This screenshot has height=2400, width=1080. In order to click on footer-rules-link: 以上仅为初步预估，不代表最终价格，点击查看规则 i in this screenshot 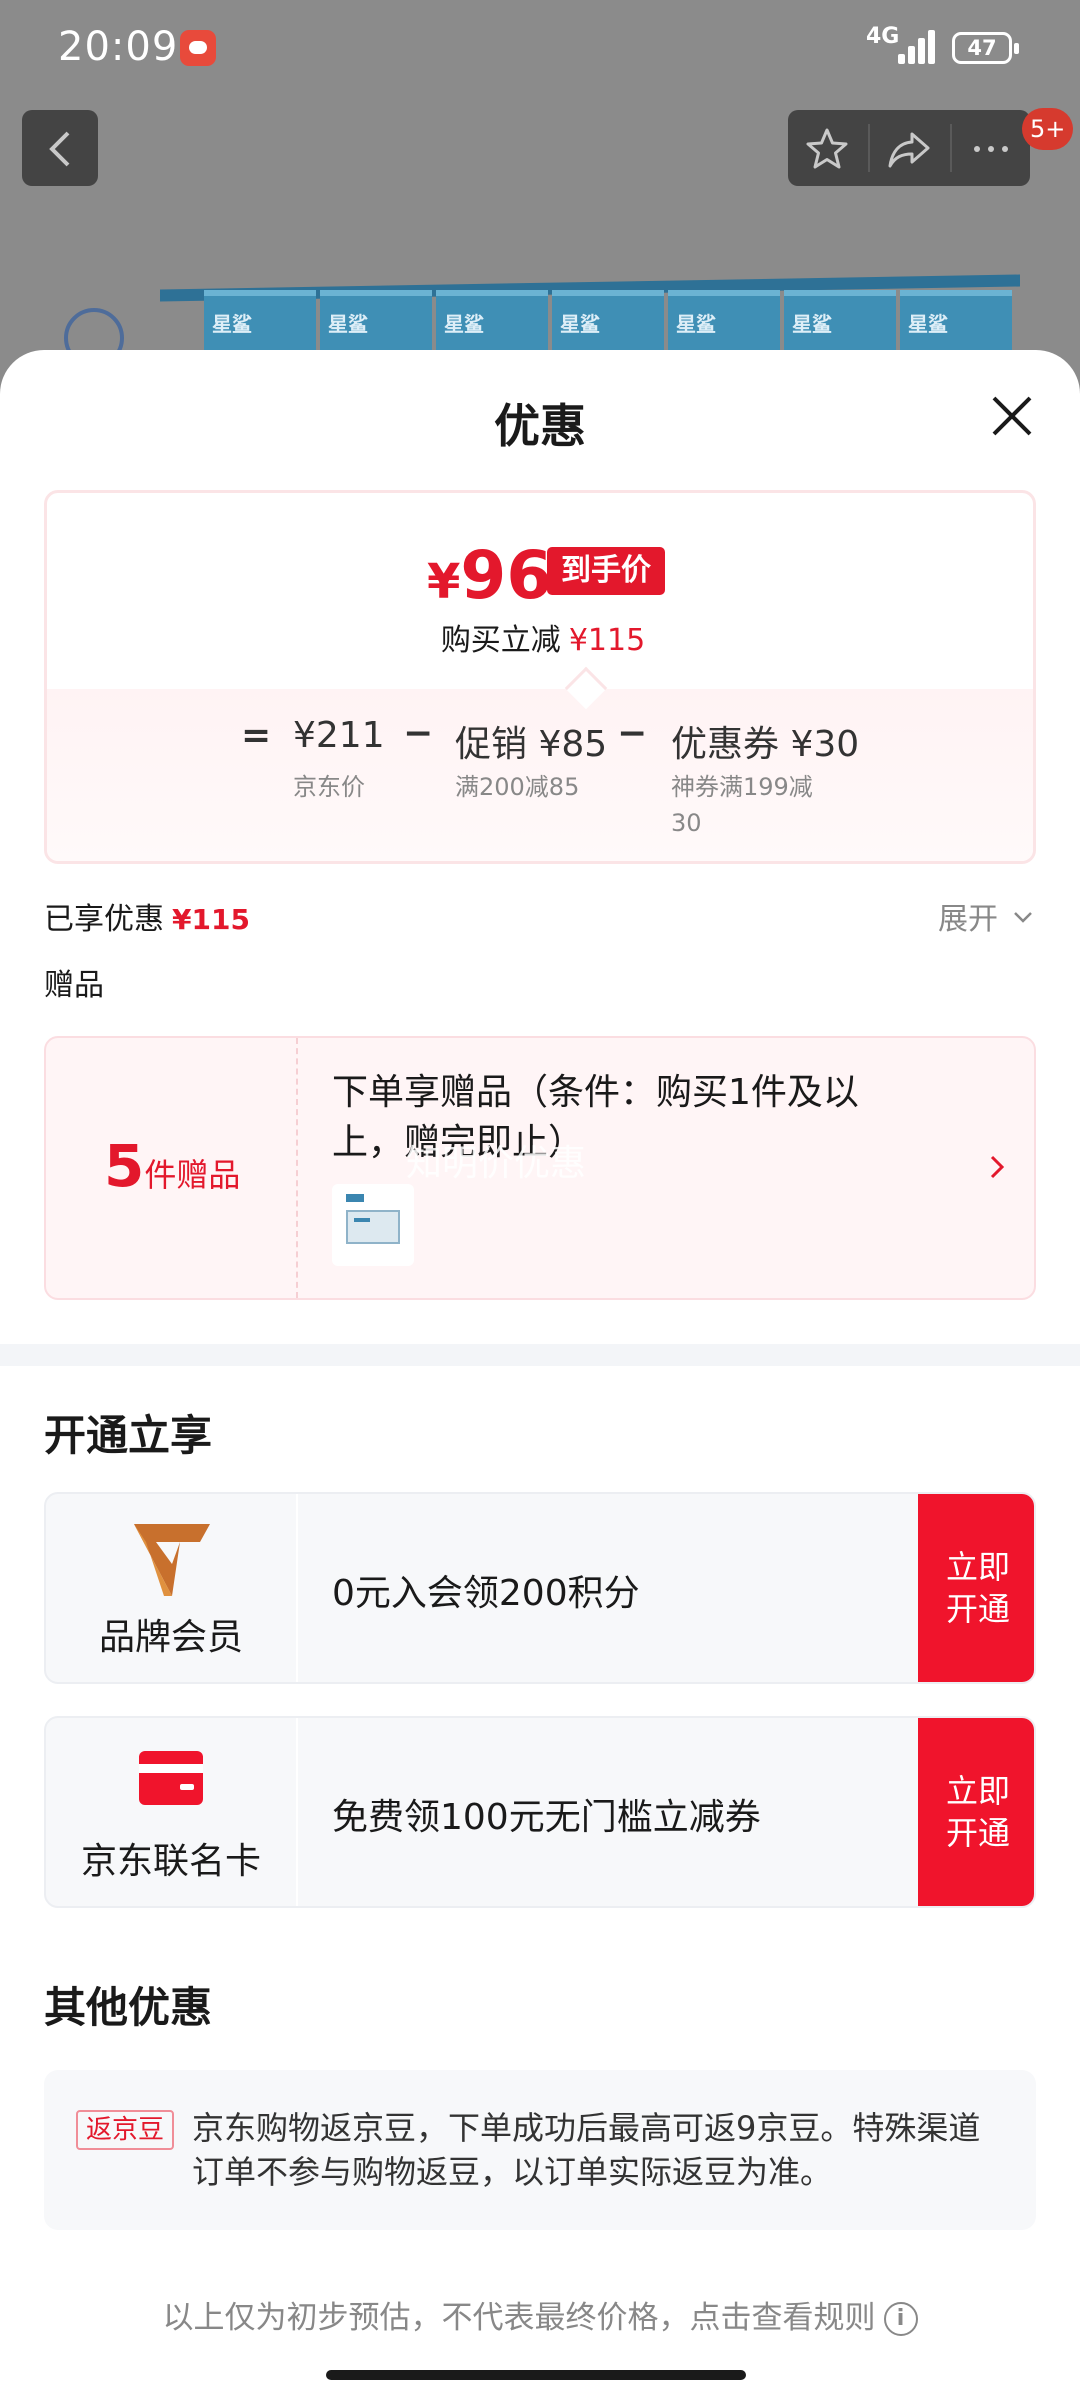, I will do `click(540, 2314)`.